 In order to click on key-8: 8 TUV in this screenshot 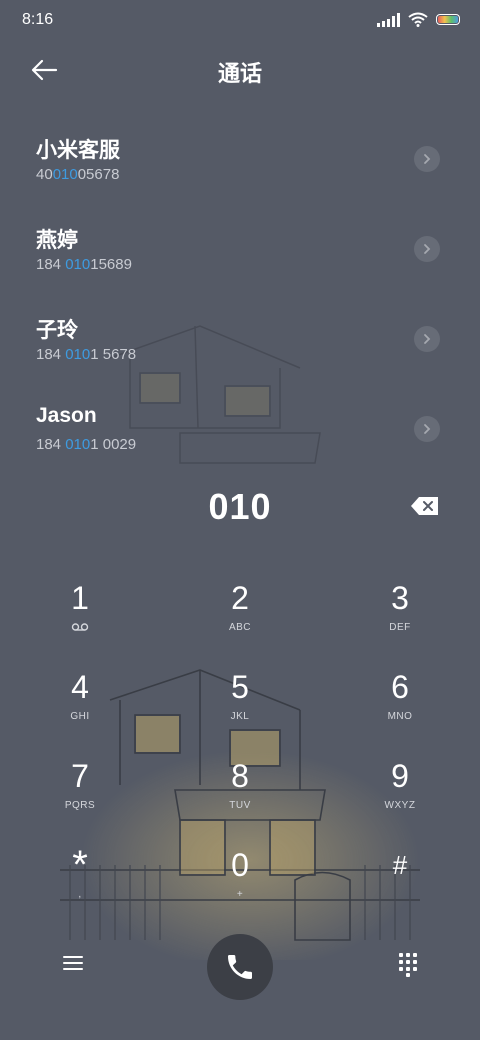, I will do `click(240, 792)`.